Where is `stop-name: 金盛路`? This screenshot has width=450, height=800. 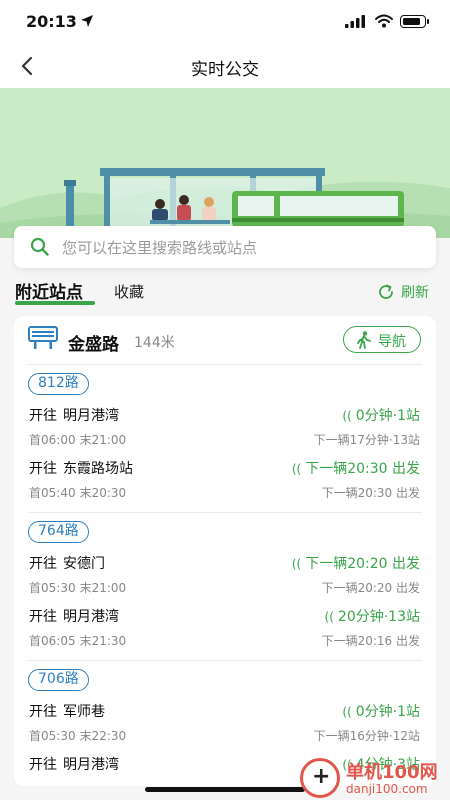
stop-name: 金盛路 is located at coordinates (93, 345).